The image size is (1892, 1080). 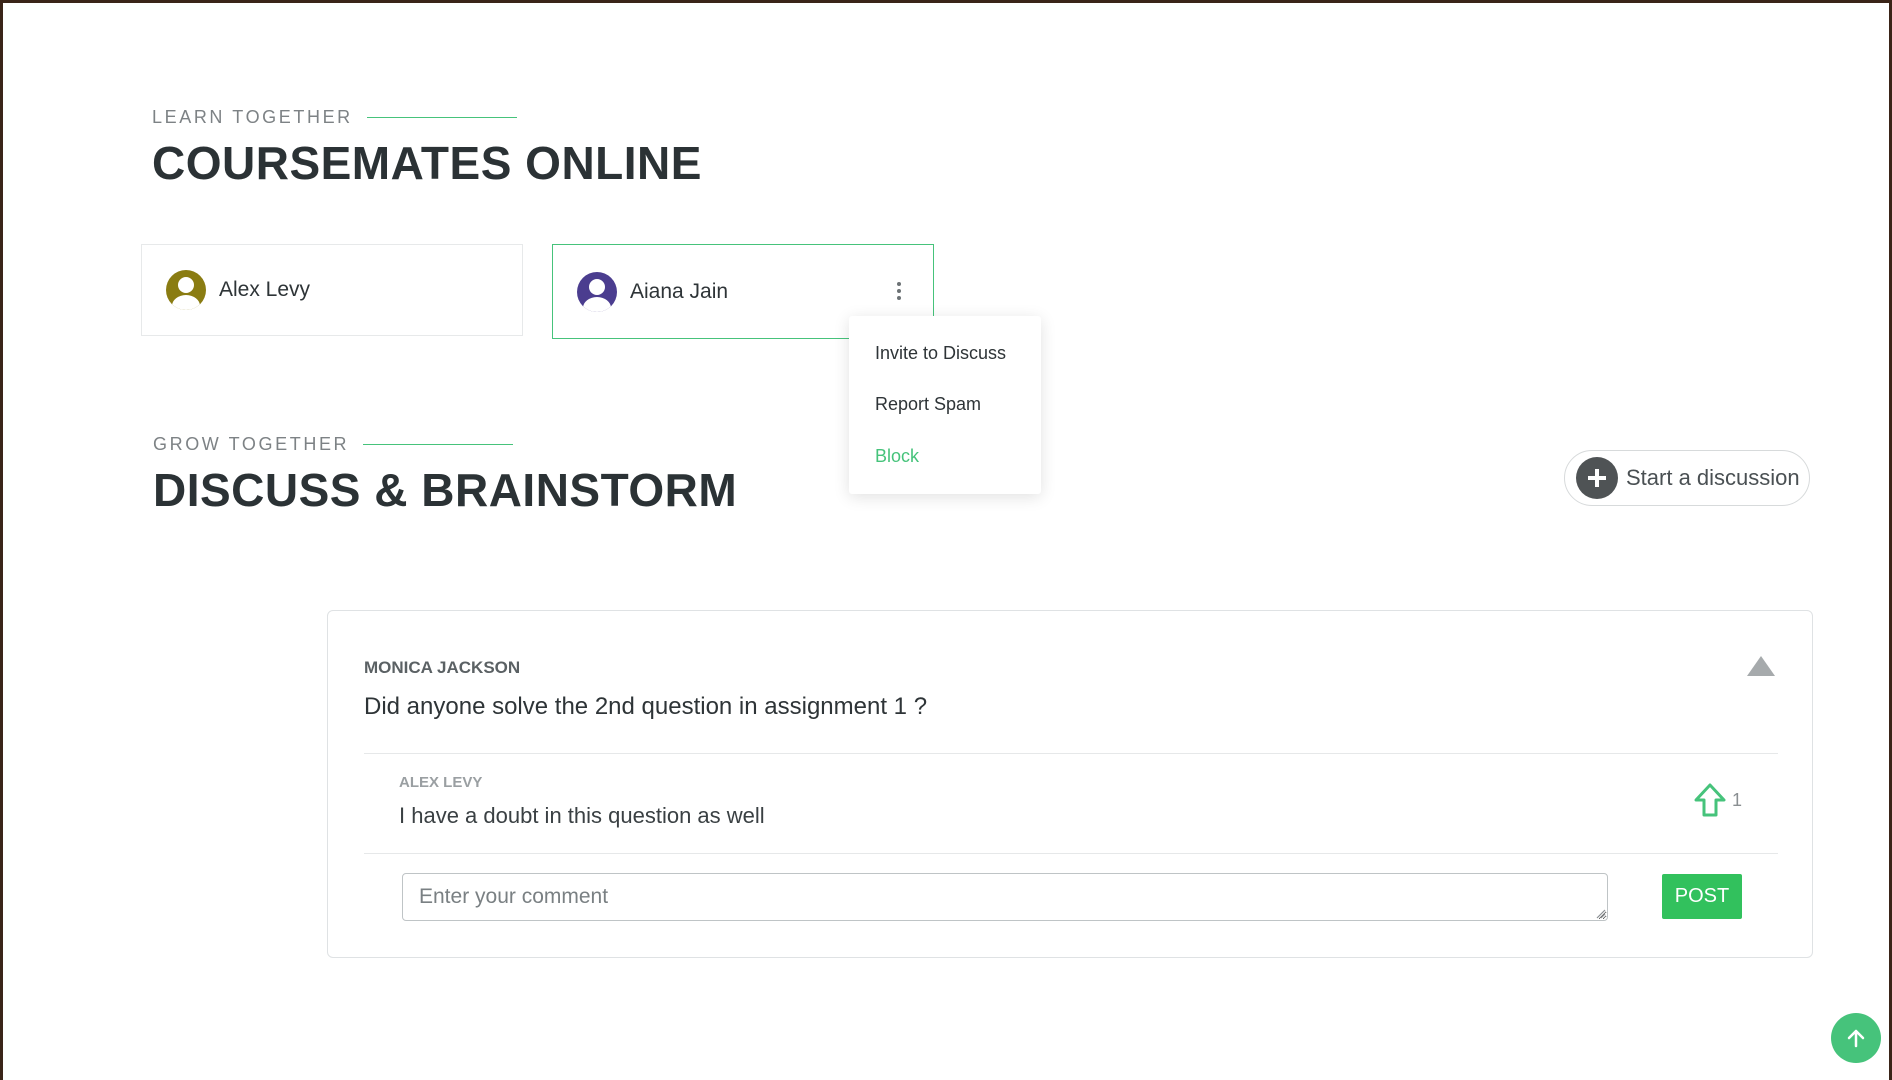 I want to click on section-eyebrow-learn: LEARN TOGETHER, so click(x=334, y=117).